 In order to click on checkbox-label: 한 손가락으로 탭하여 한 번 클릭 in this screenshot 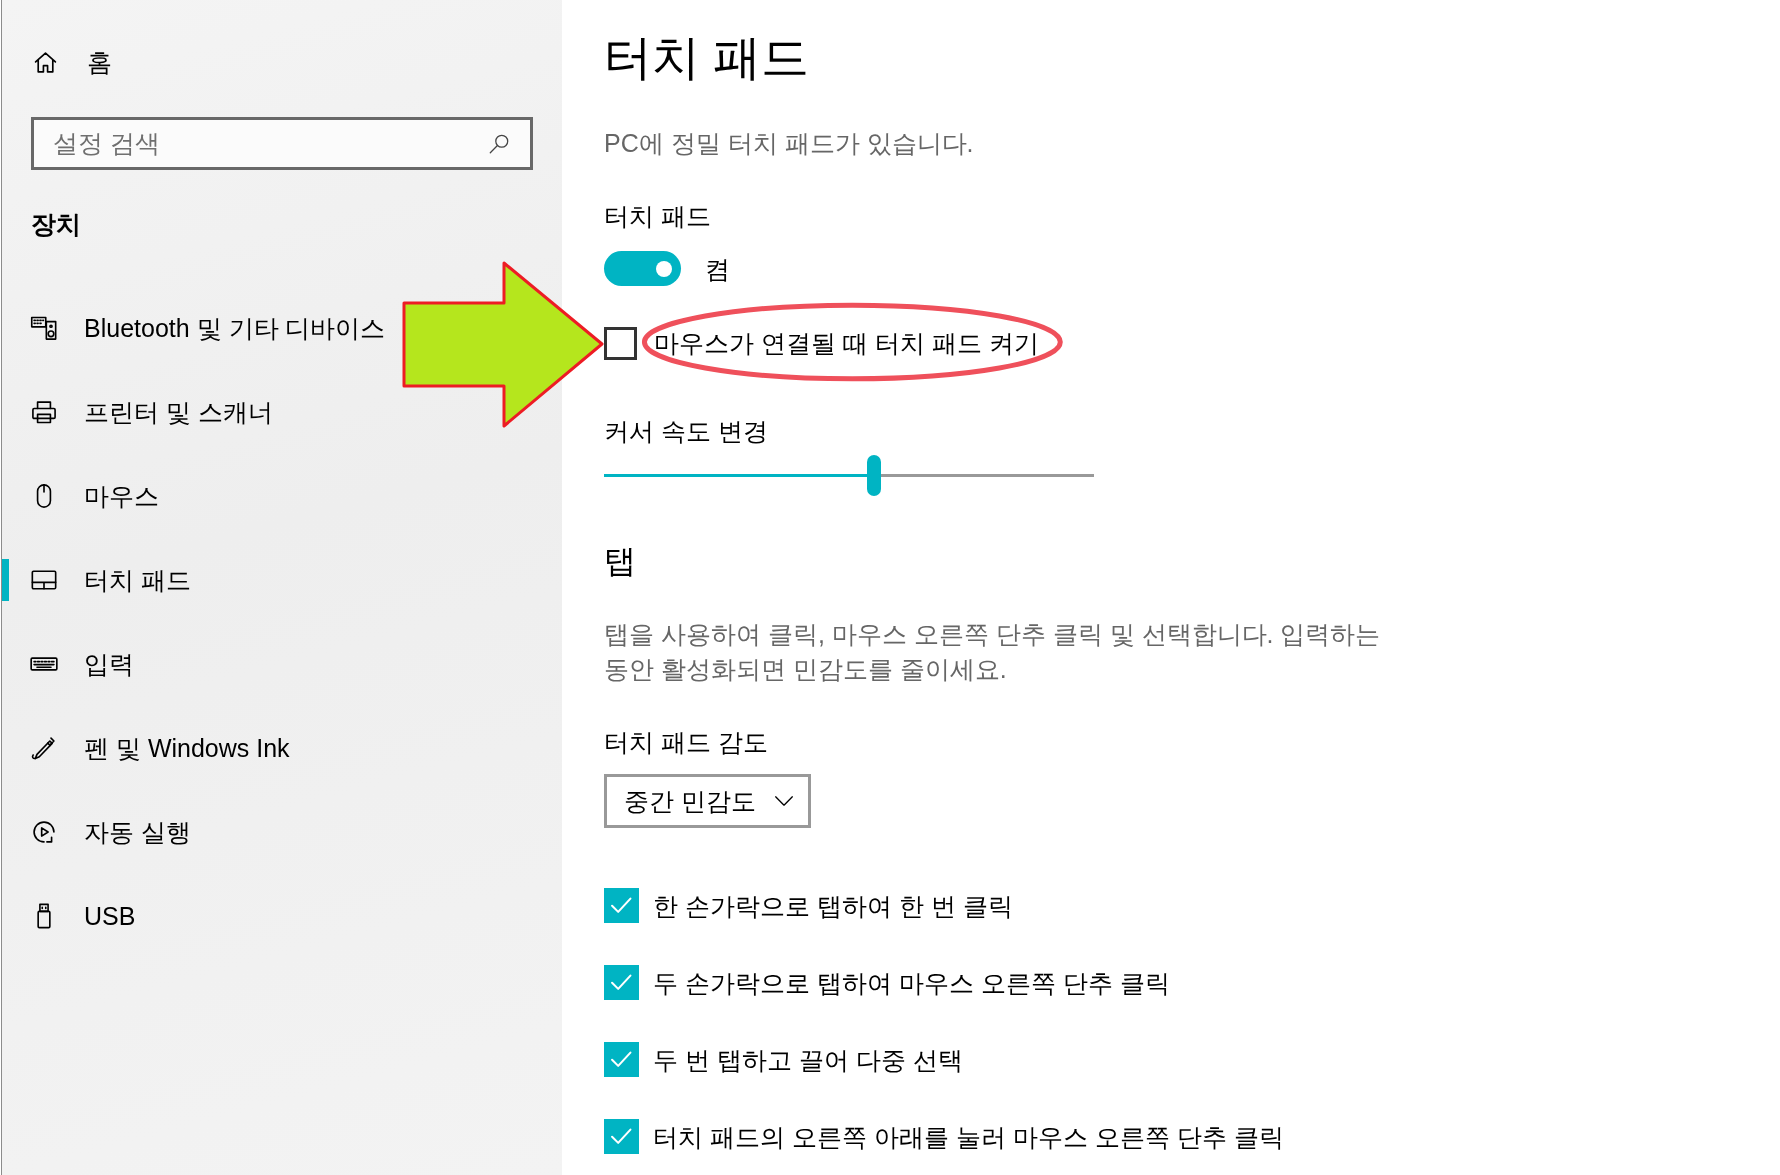, I will do `click(833, 906)`.